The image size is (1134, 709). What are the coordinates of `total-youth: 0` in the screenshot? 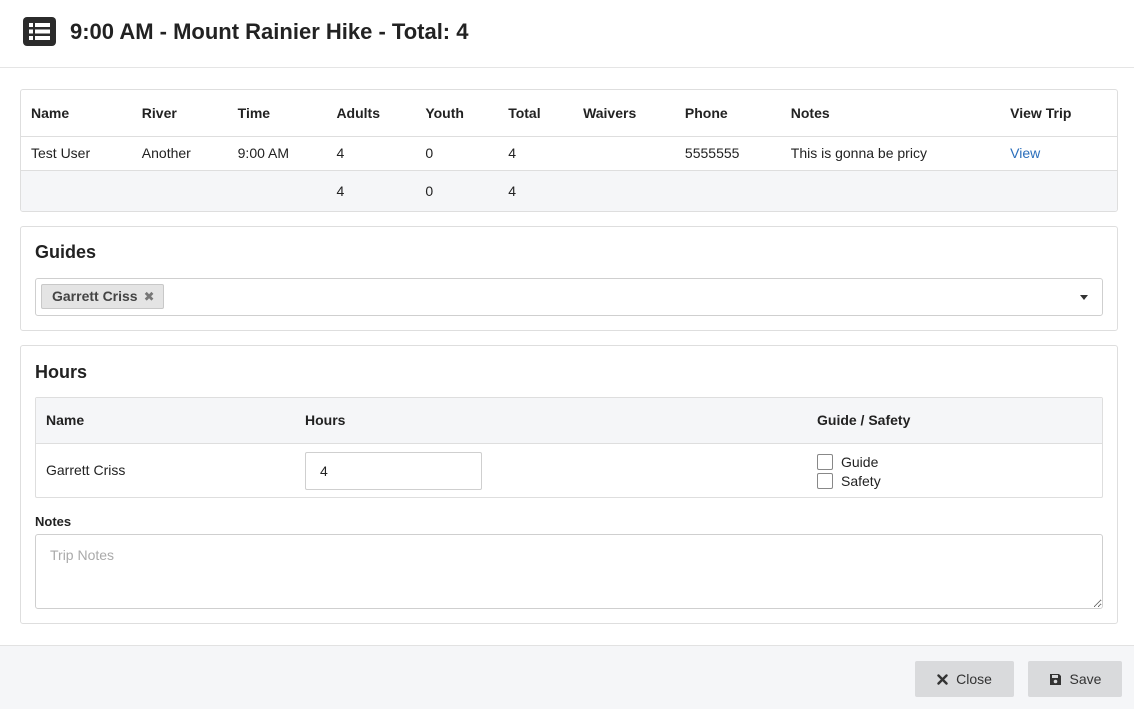 It's located at (457, 190).